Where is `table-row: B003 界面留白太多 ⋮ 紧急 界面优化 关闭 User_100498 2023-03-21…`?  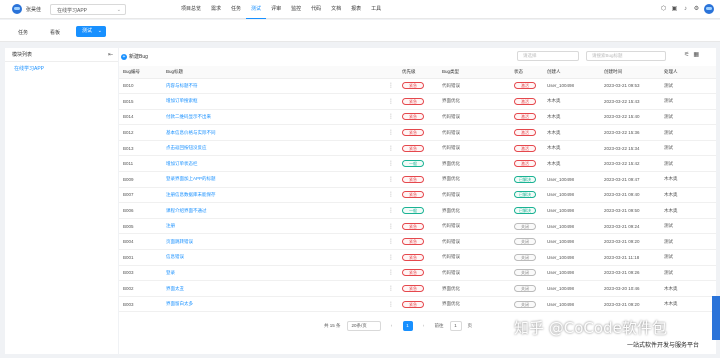 table-row: B003 界面留白太多 ⋮ 紧急 界面优化 关闭 User_100498 2023-03-21… is located at coordinates (417, 304).